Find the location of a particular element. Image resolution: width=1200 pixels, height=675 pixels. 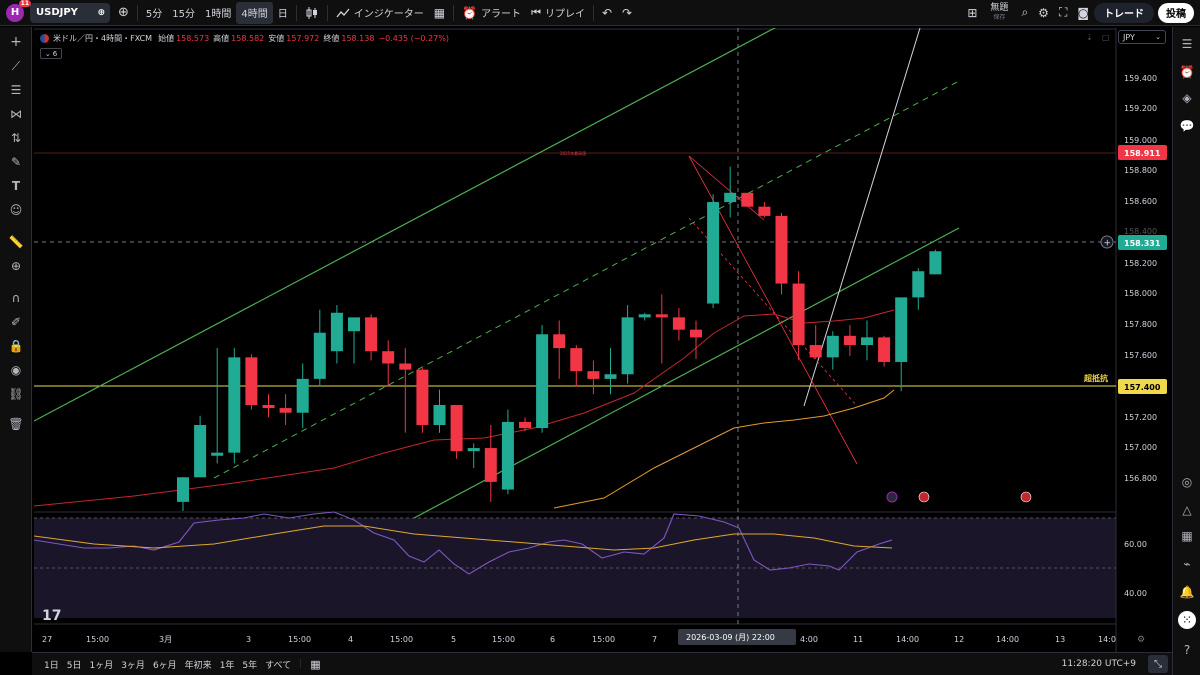

magnet-icon: ∩ is located at coordinates (16, 298).